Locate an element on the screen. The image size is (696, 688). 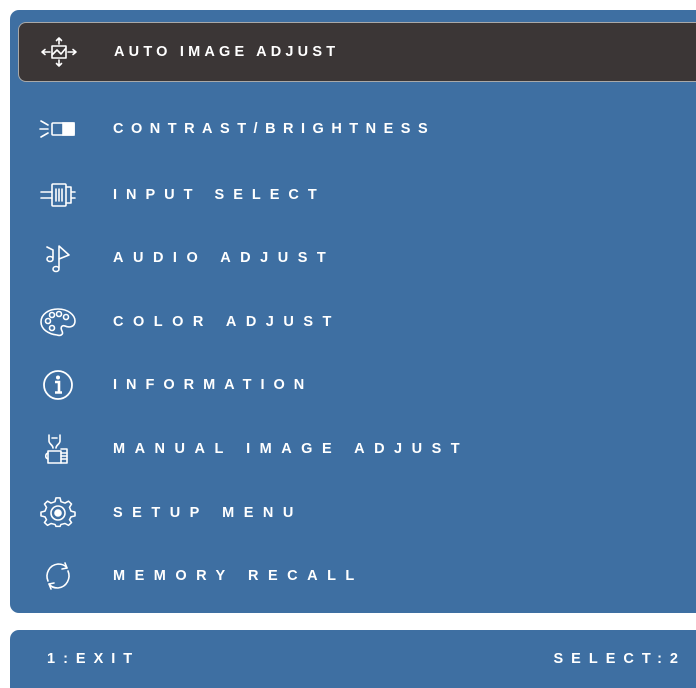
gear-icon is located at coordinates (58, 513).